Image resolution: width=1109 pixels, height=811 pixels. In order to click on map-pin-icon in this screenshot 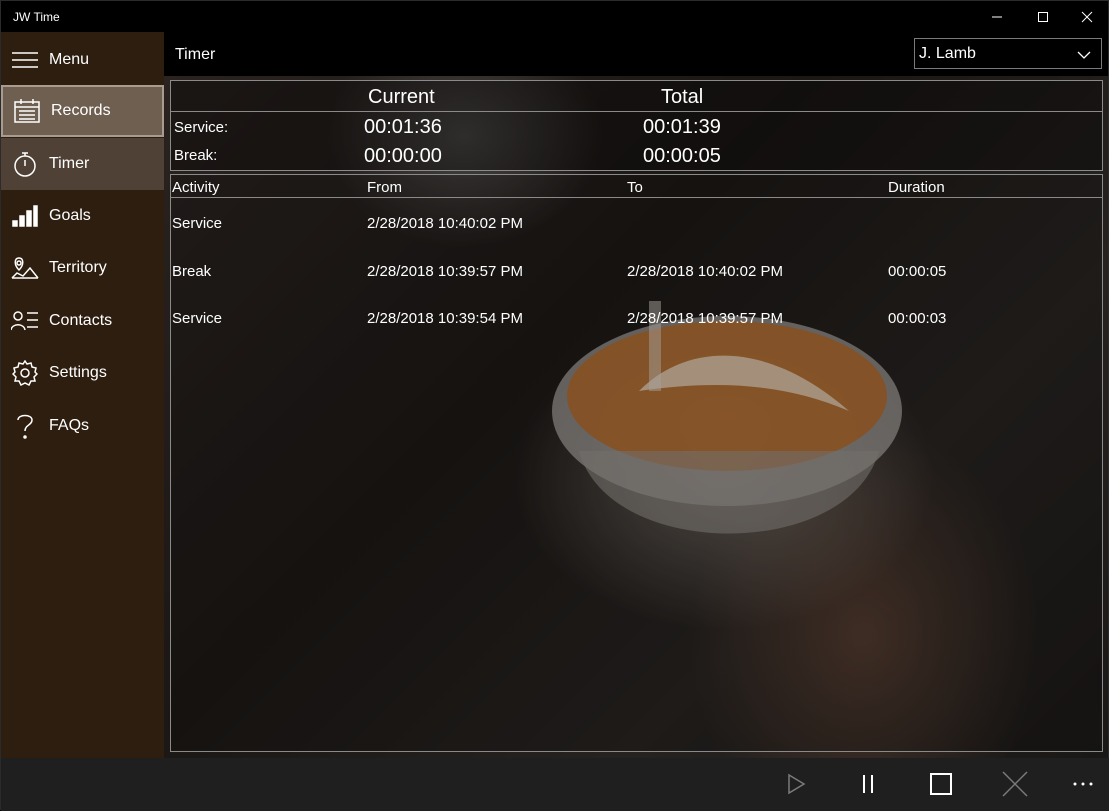, I will do `click(25, 268)`.